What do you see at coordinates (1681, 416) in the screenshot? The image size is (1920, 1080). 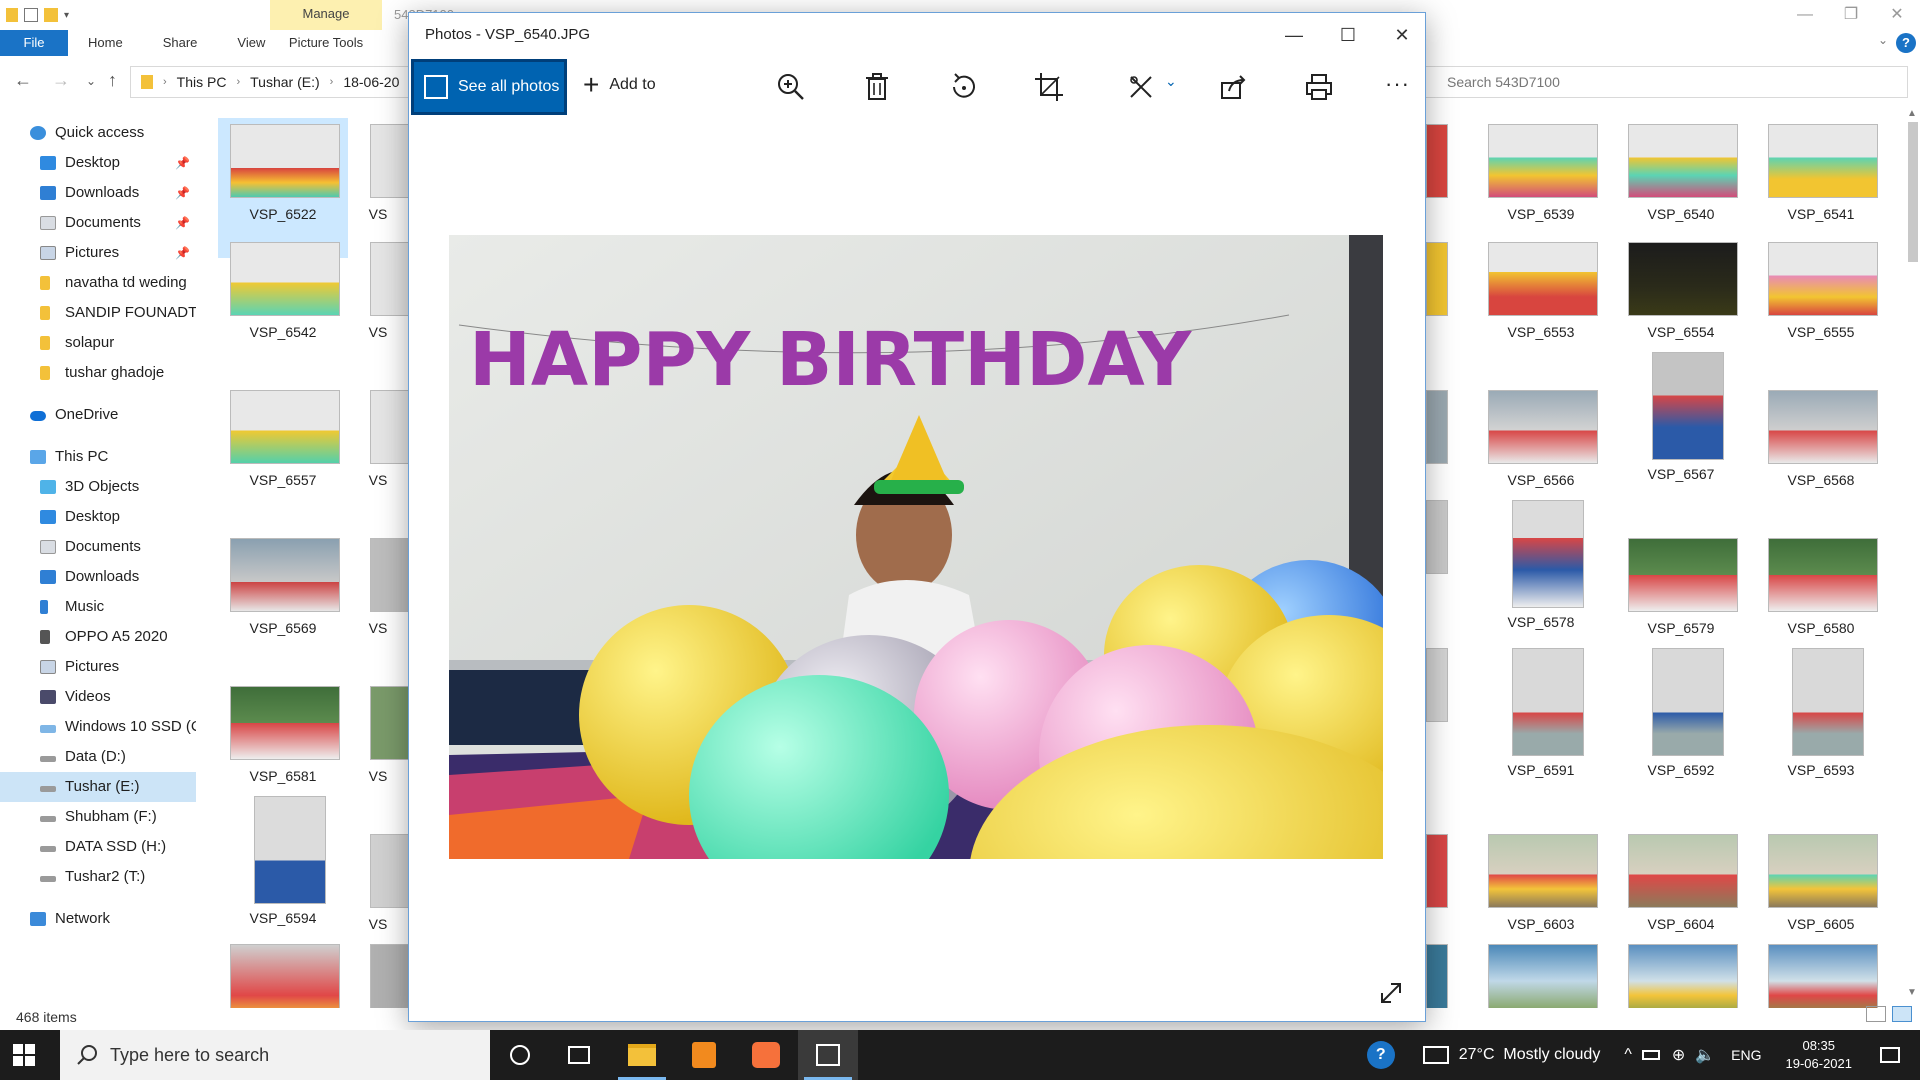 I see `file-thumbnail: VSP_6567` at bounding box center [1681, 416].